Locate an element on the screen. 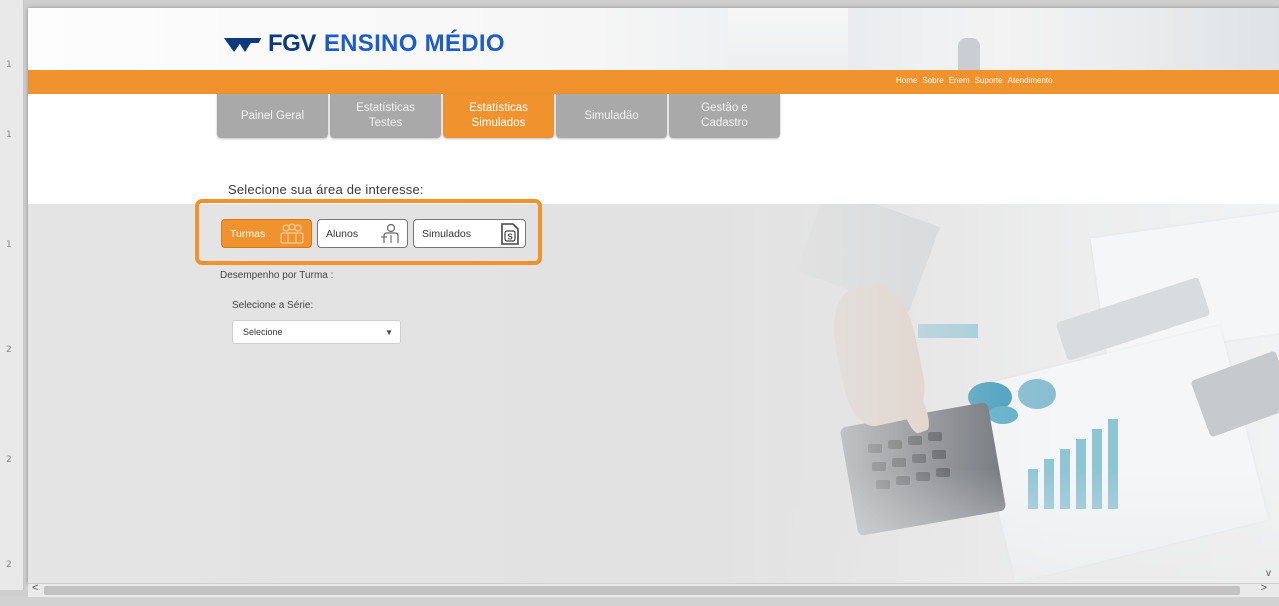 Image resolution: width=1279 pixels, height=606 pixels. tab-simuladao: Simuladão is located at coordinates (611, 116).